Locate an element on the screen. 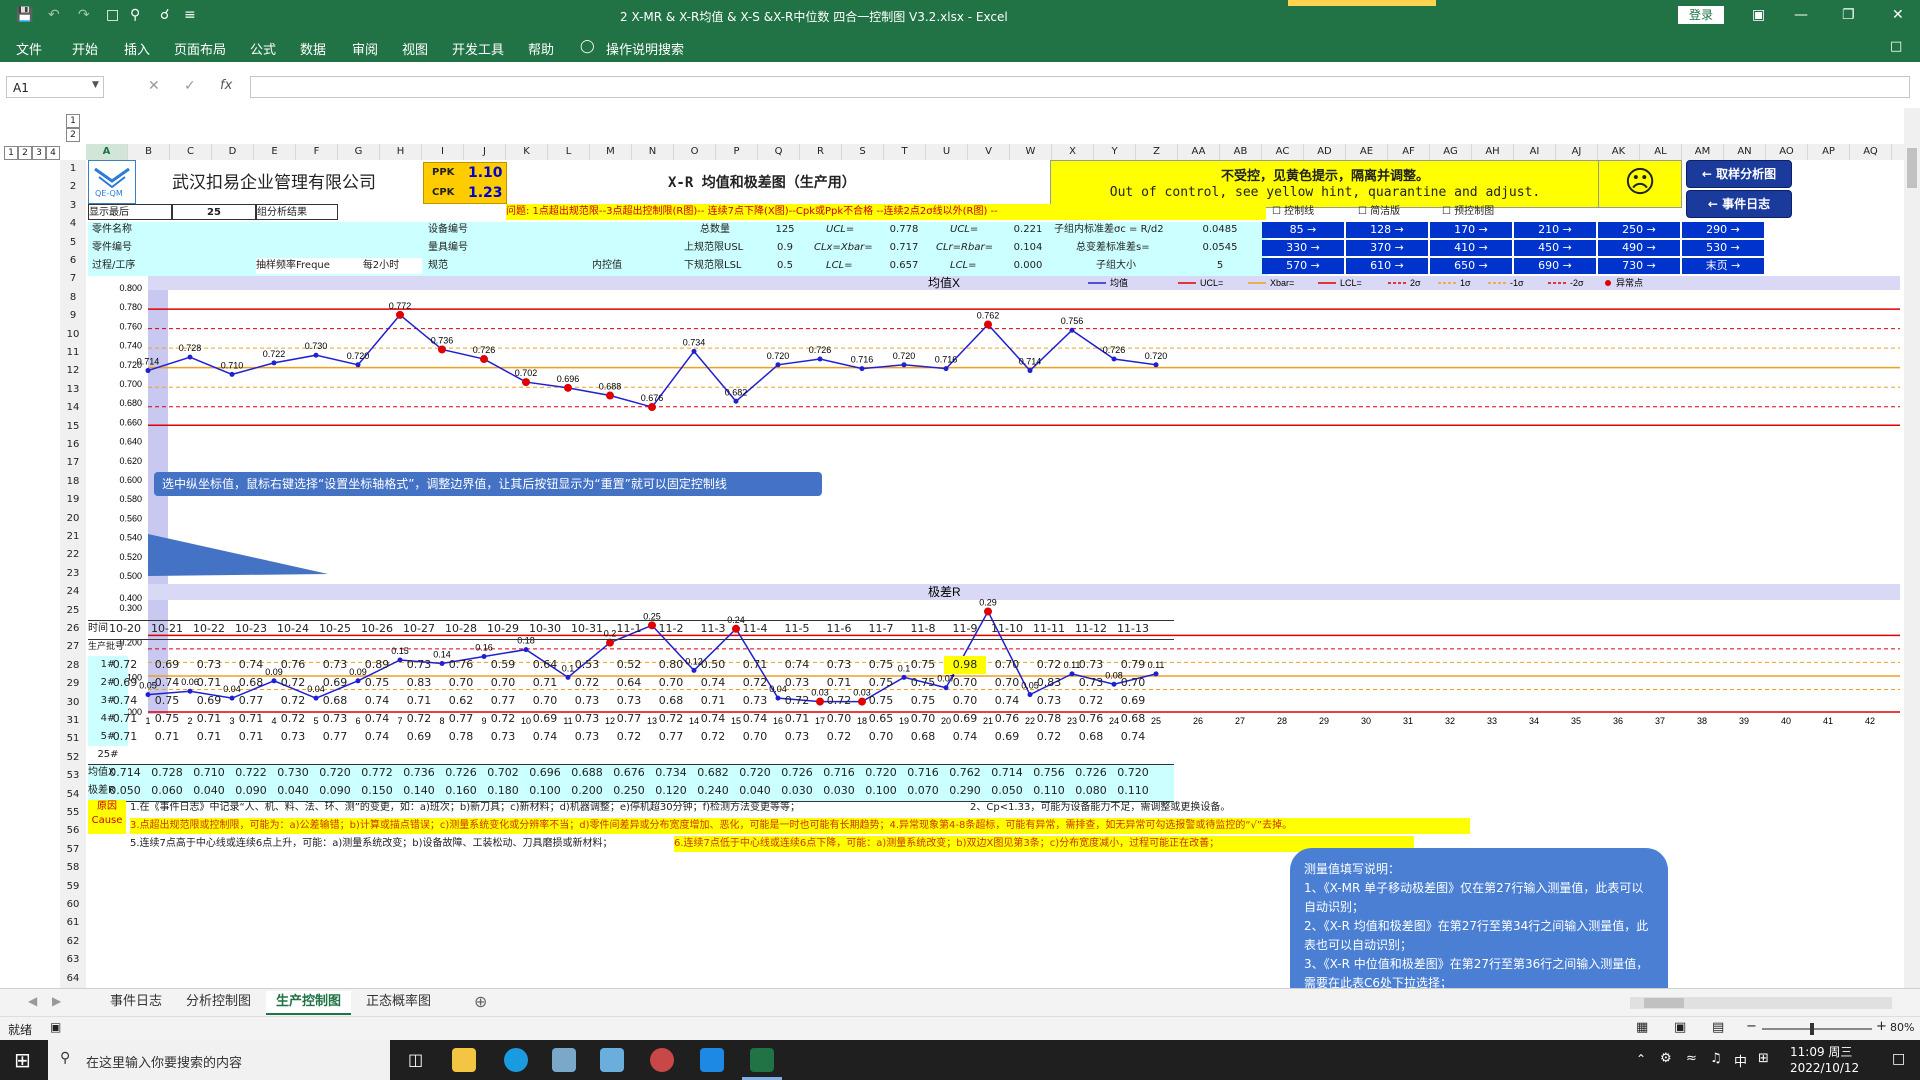 This screenshot has height=1080, width=1920. menu-review: 审阅 is located at coordinates (365, 48).